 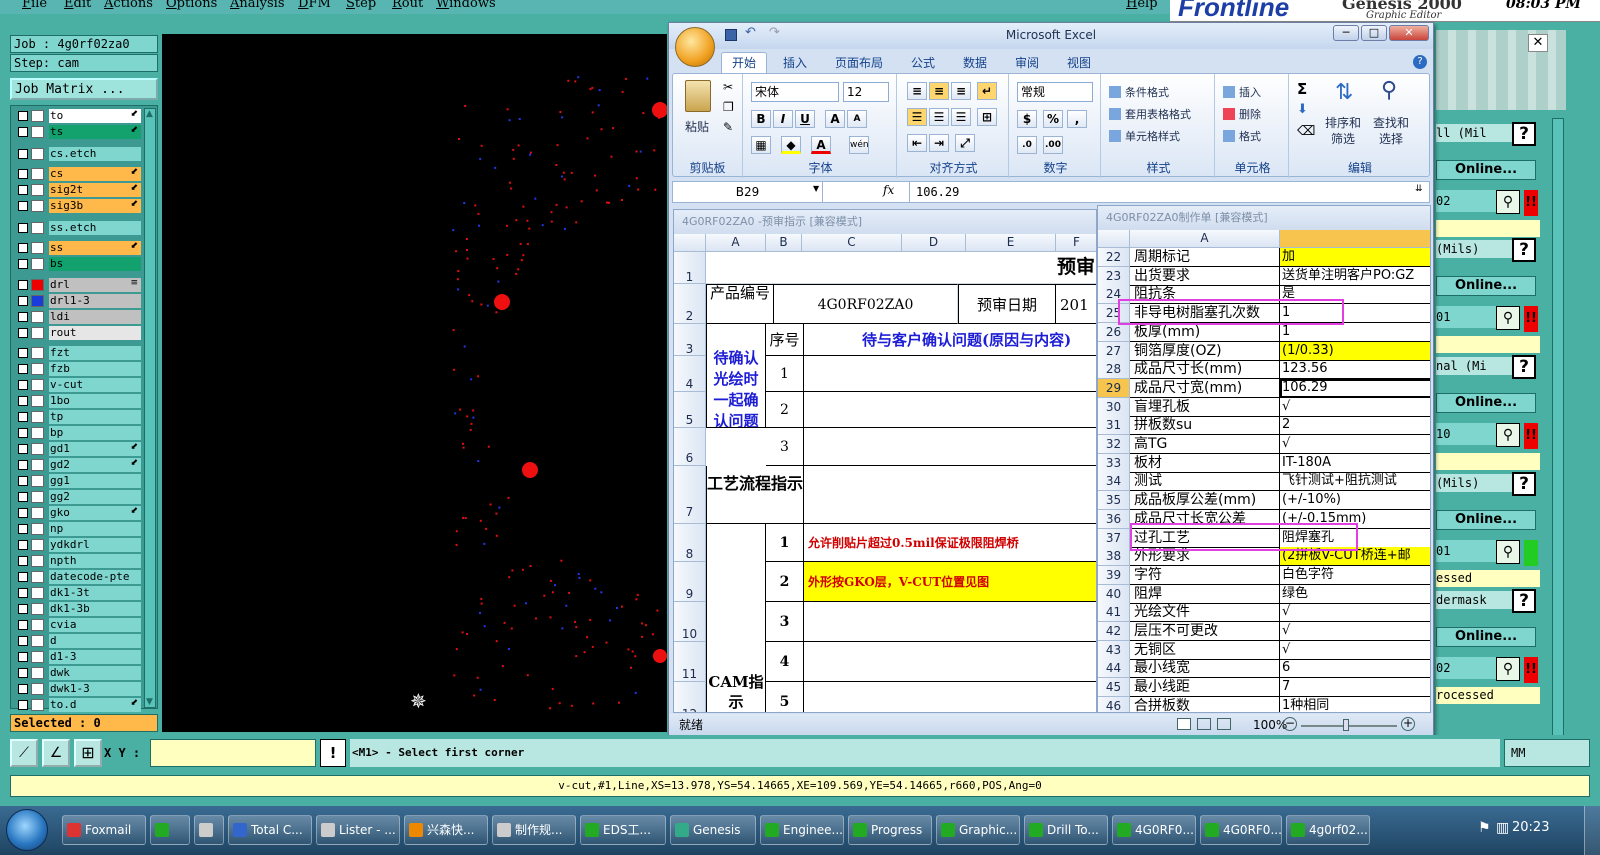 I want to click on layer-row: bs, so click(x=78, y=264).